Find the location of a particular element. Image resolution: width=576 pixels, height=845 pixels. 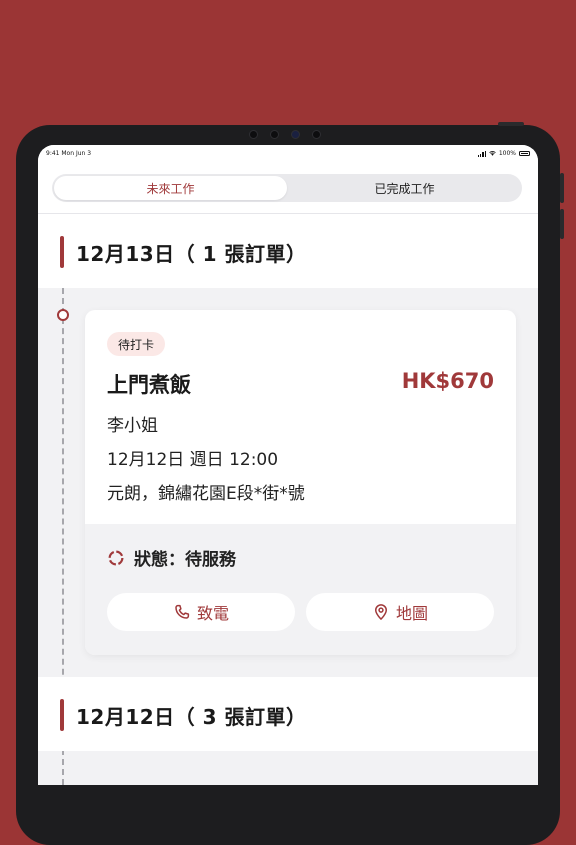

volume-down-button is located at coordinates (562, 224).